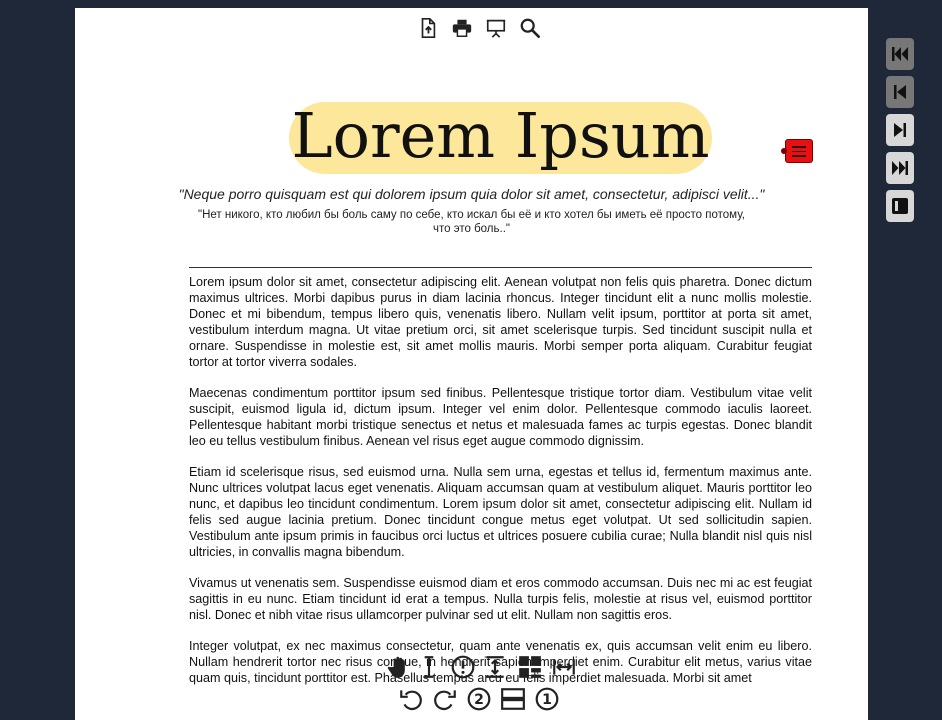 Image resolution: width=942 pixels, height=720 pixels. I want to click on two-page-icon: 2, so click(479, 699).